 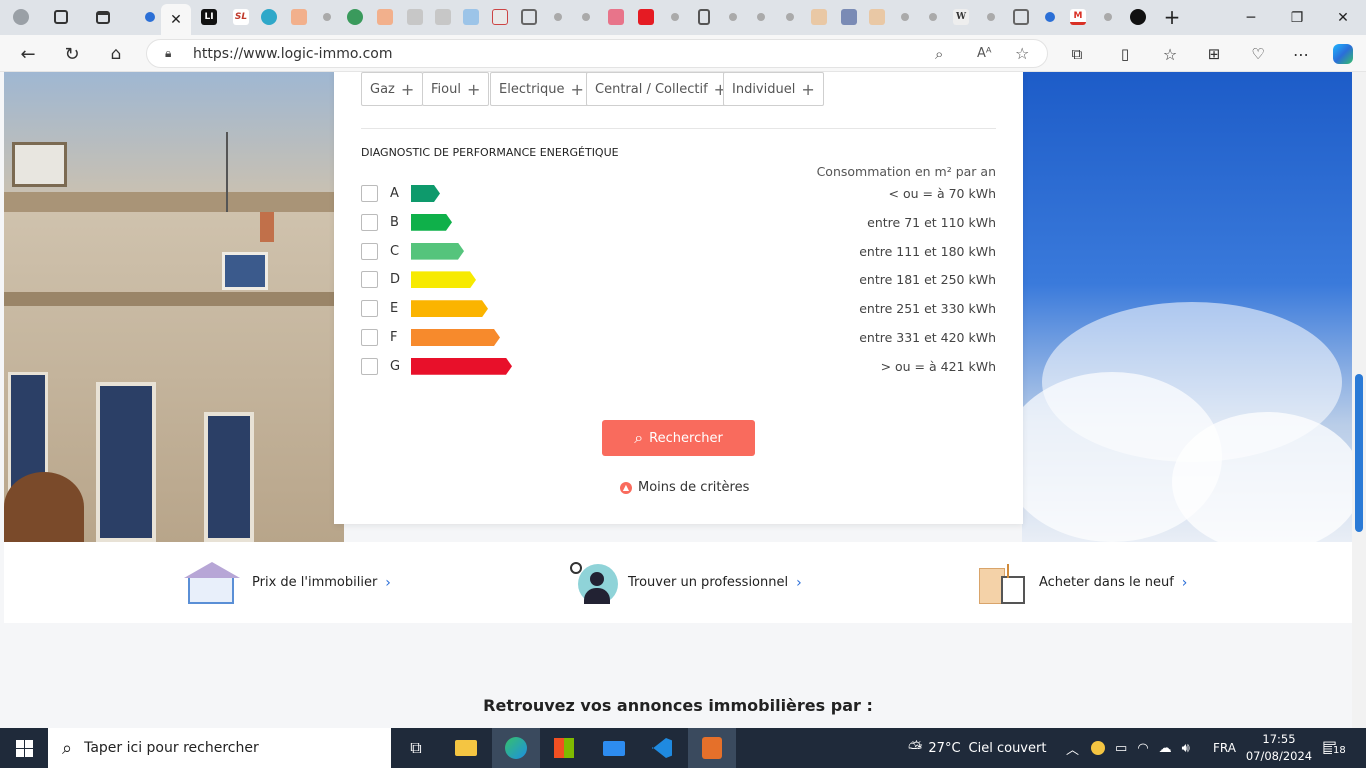 What do you see at coordinates (849, 17) in the screenshot?
I see `tab-php` at bounding box center [849, 17].